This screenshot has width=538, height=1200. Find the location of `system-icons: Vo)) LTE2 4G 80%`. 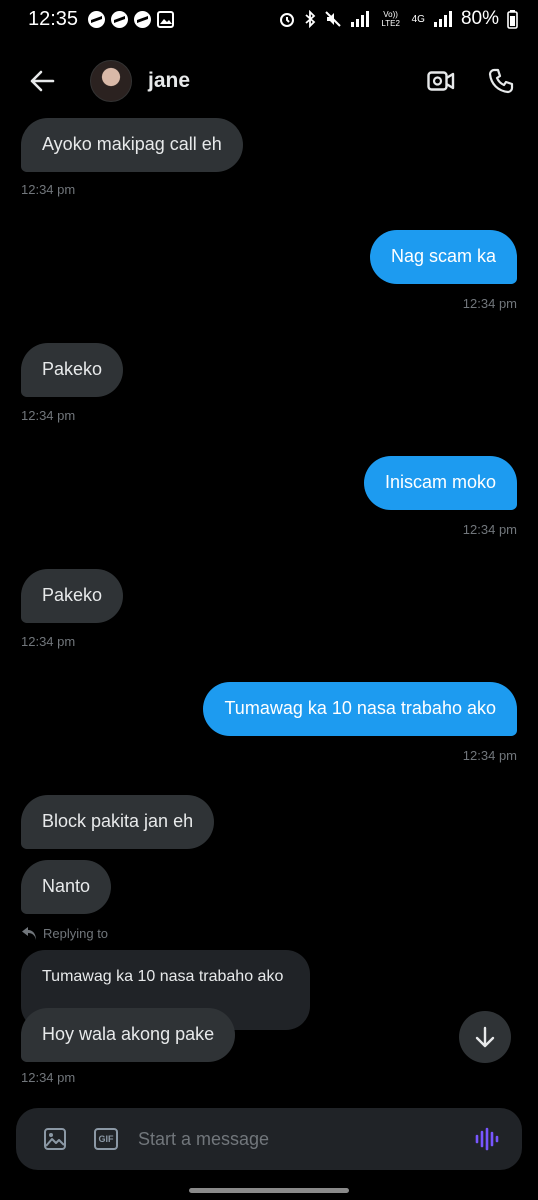

system-icons: Vo)) LTE2 4G 80% is located at coordinates (398, 19).